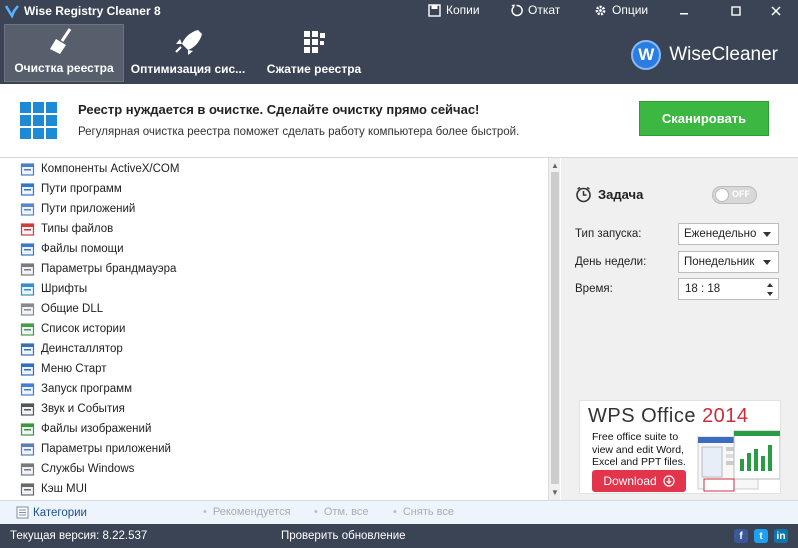 This screenshot has width=798, height=548. I want to click on weekday-select: Понедельник, so click(728, 262).